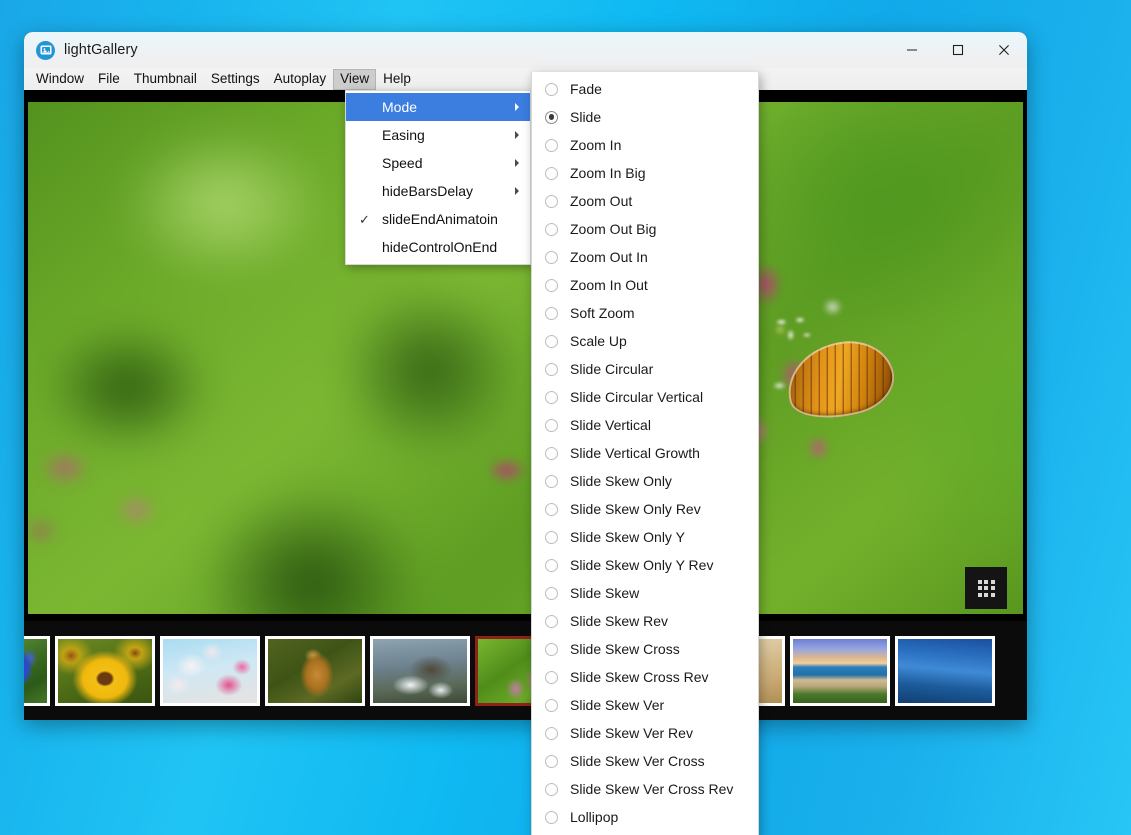 The image size is (1131, 835). Describe the element at coordinates (645, 761) in the screenshot. I see `mode-option-slide-skew-ver-cross: Slide Skew Ver Cross` at that location.